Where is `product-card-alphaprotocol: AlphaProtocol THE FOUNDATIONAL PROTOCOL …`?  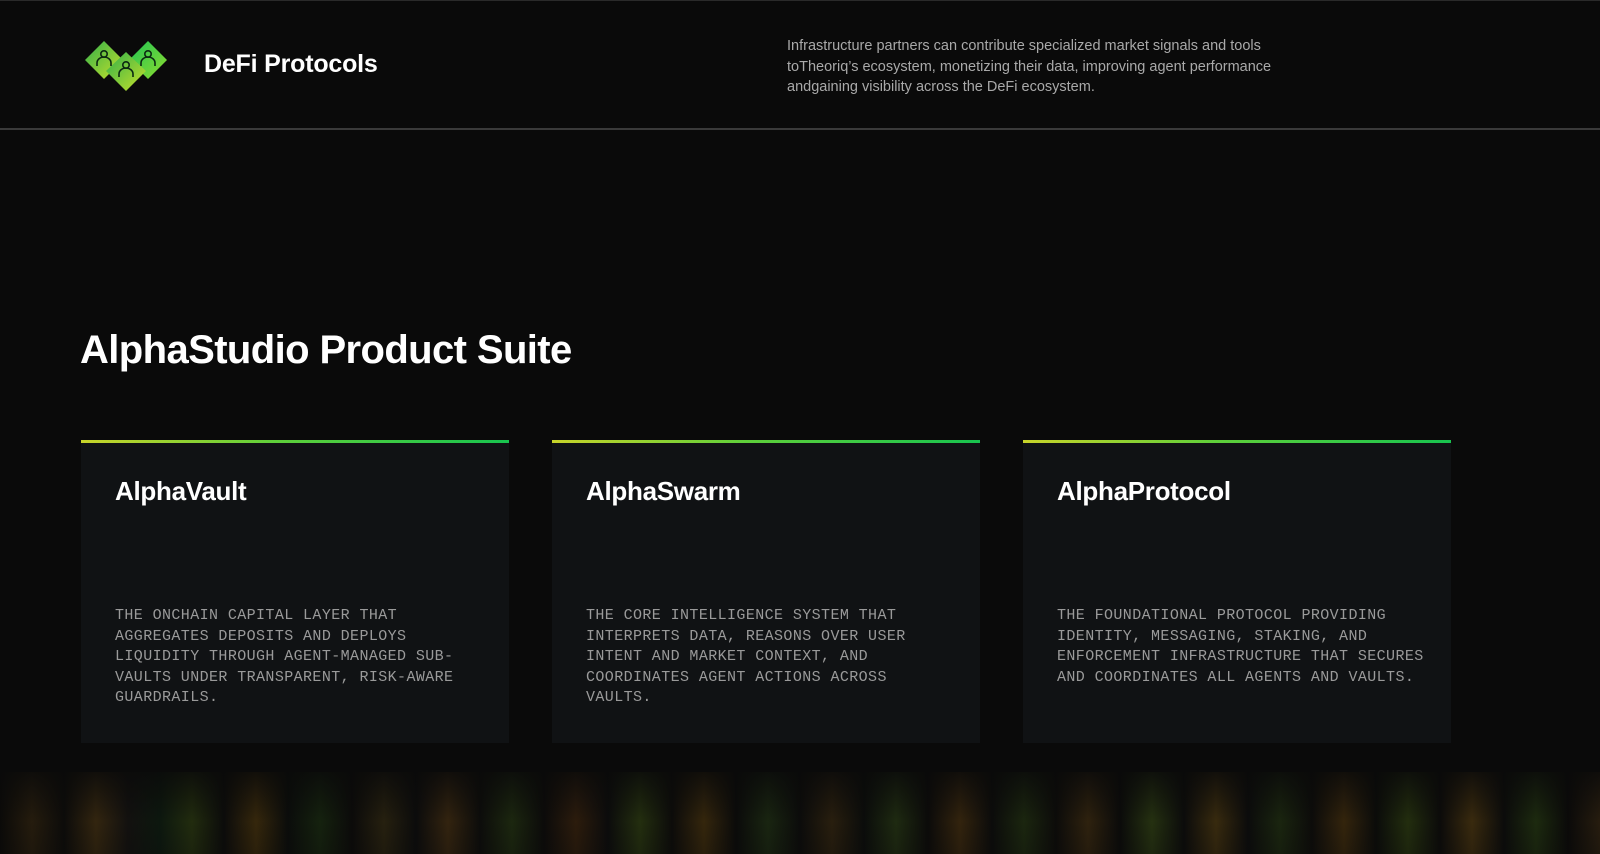 product-card-alphaprotocol: AlphaProtocol THE FOUNDATIONAL PROTOCOL … is located at coordinates (1237, 591).